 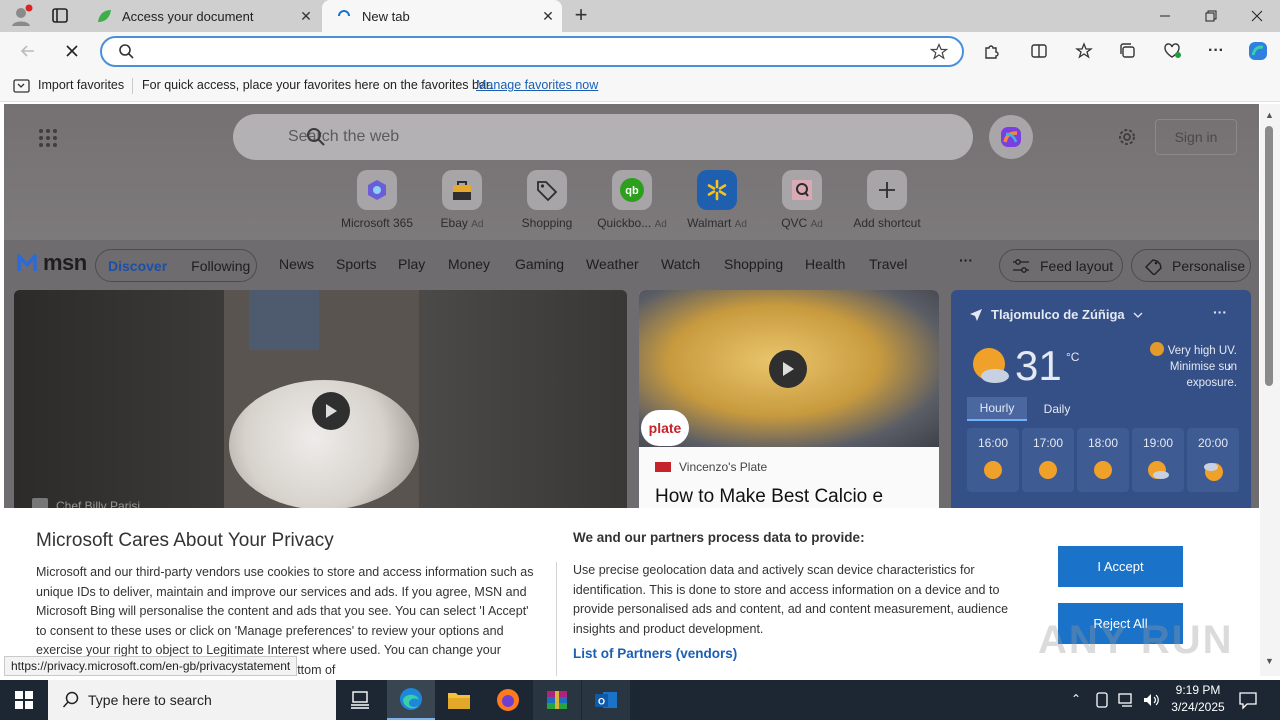 What do you see at coordinates (887, 200) in the screenshot?
I see `add-shortcut-button: Add shortcut` at bounding box center [887, 200].